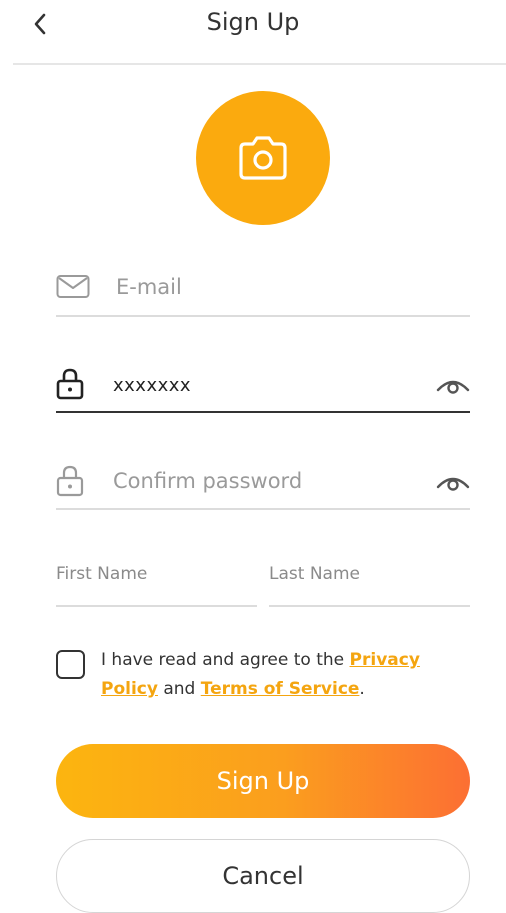 This screenshot has height=913, width=506. What do you see at coordinates (156, 574) in the screenshot?
I see `first-name-input` at bounding box center [156, 574].